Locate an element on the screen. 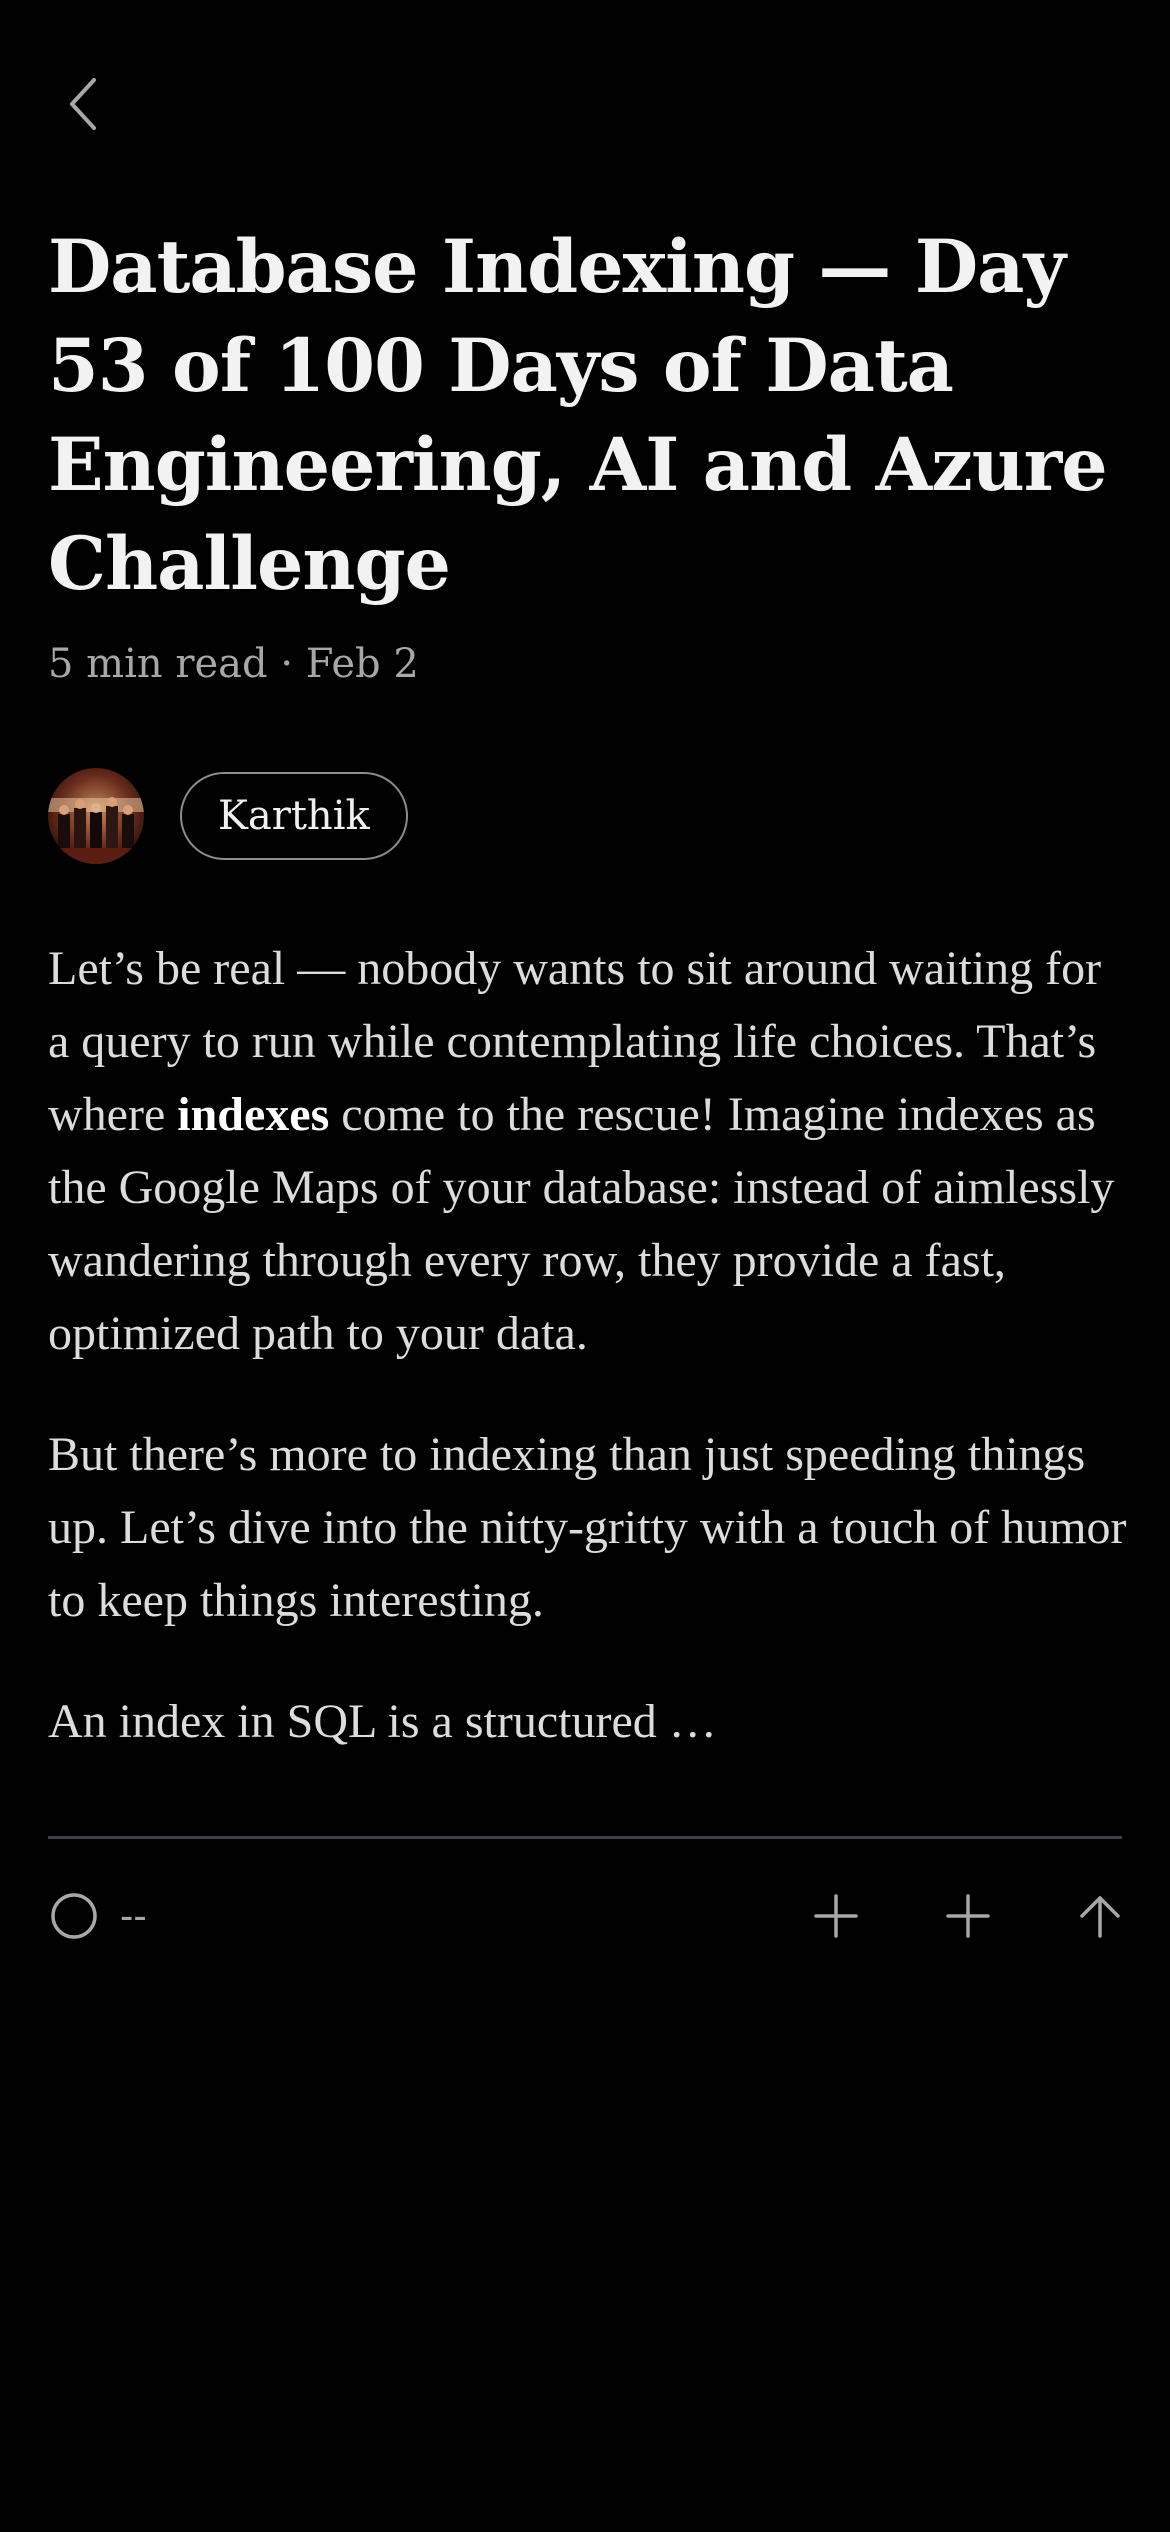 The width and height of the screenshot is (1170, 2532). avatar is located at coordinates (96, 816).